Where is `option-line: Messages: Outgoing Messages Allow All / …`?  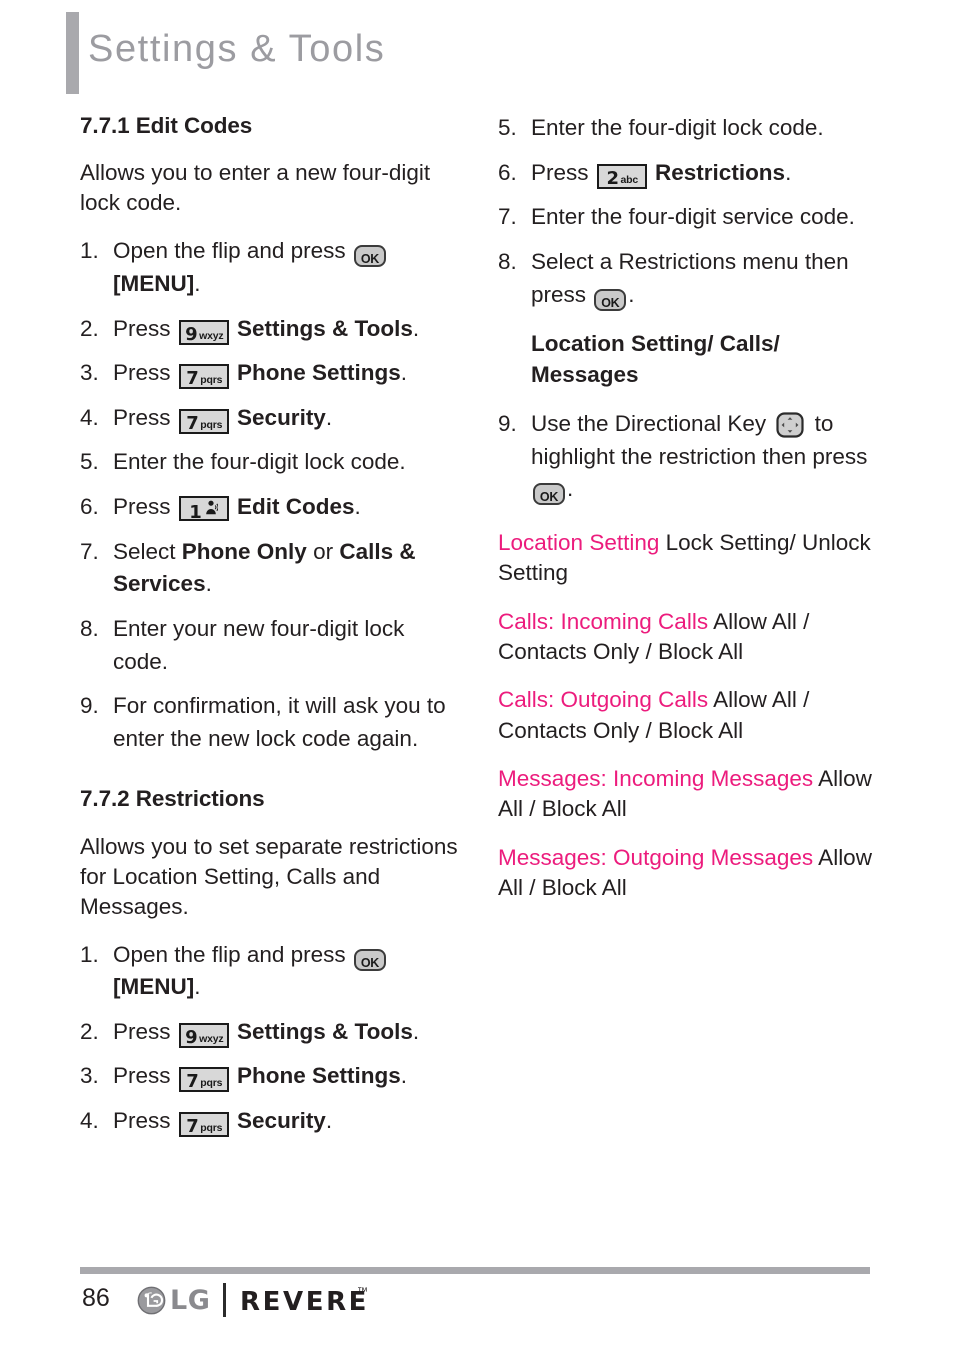
option-line: Messages: Outgoing Messages Allow All / … is located at coordinates (688, 873).